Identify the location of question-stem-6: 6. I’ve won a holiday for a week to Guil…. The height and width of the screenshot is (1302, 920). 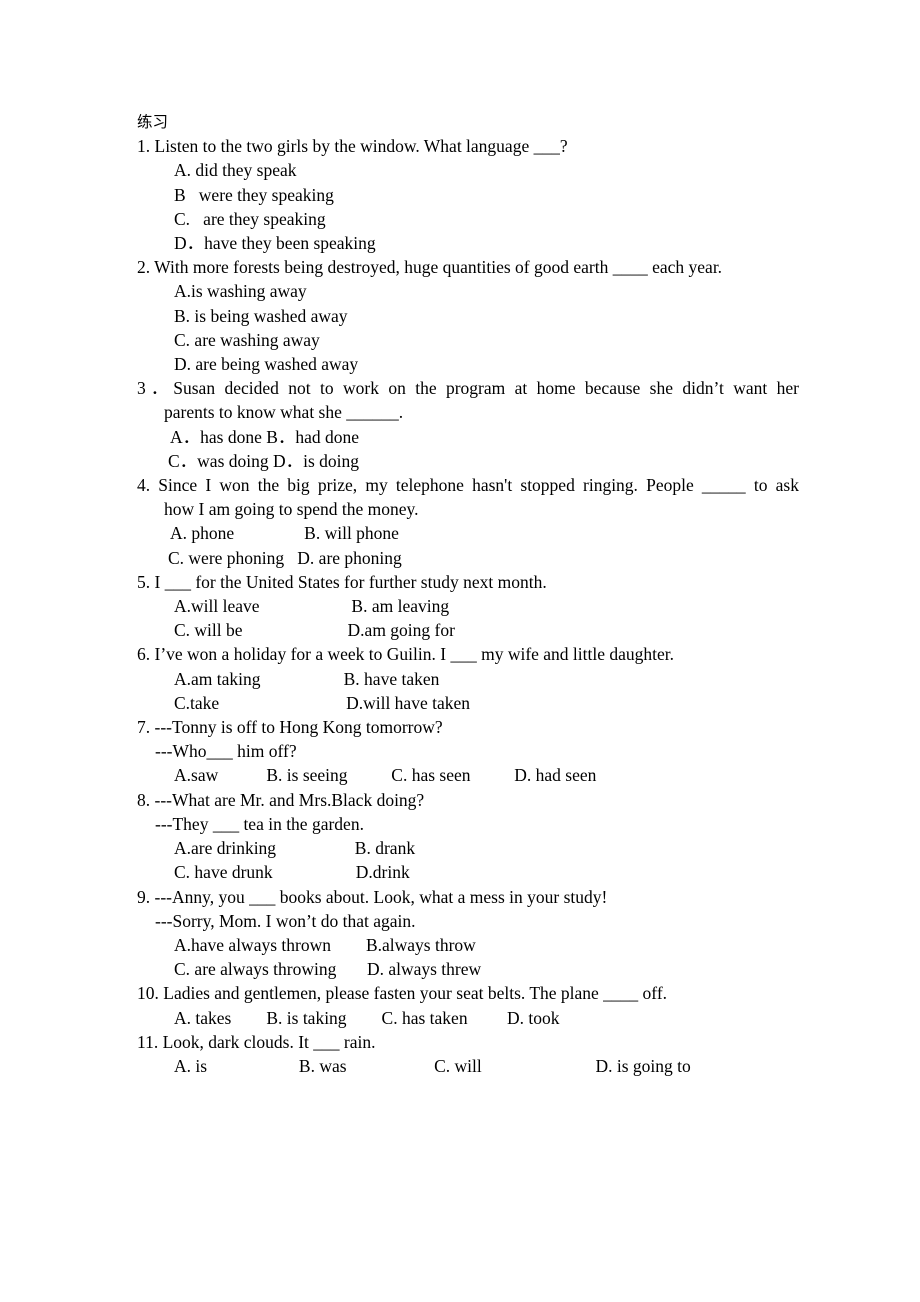
(406, 654).